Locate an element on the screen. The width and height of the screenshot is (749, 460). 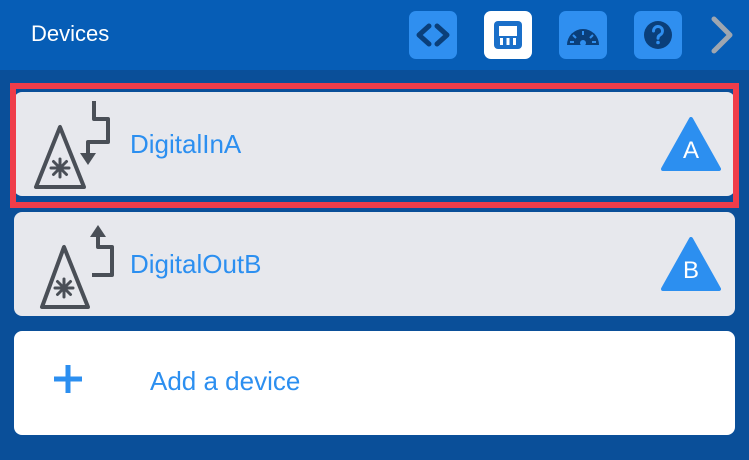
help-button is located at coordinates (658, 35).